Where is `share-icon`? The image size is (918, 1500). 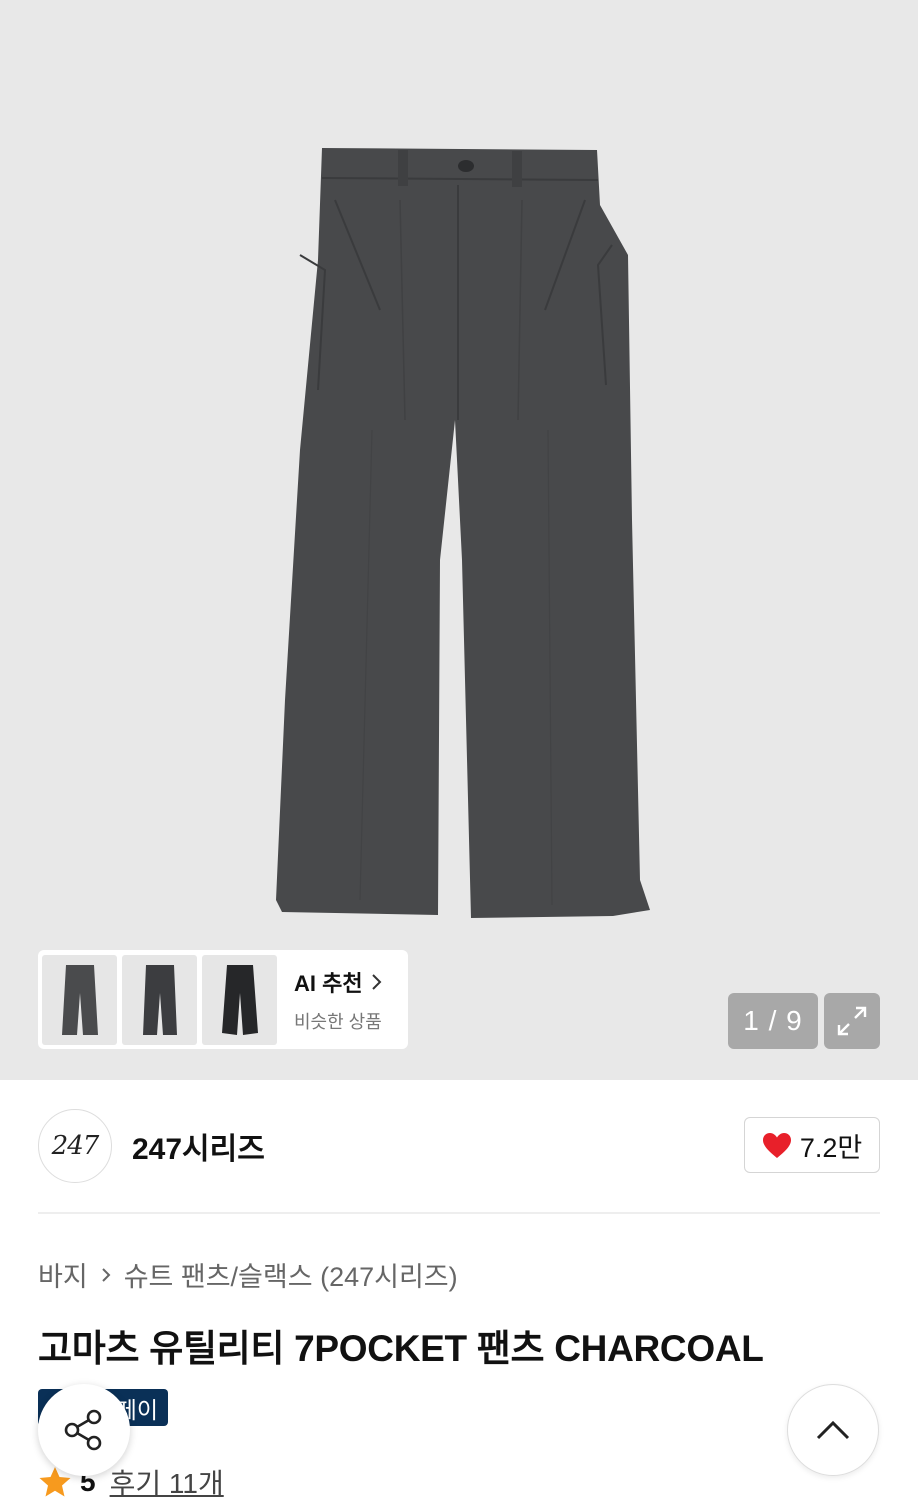
share-icon is located at coordinates (83, 1430).